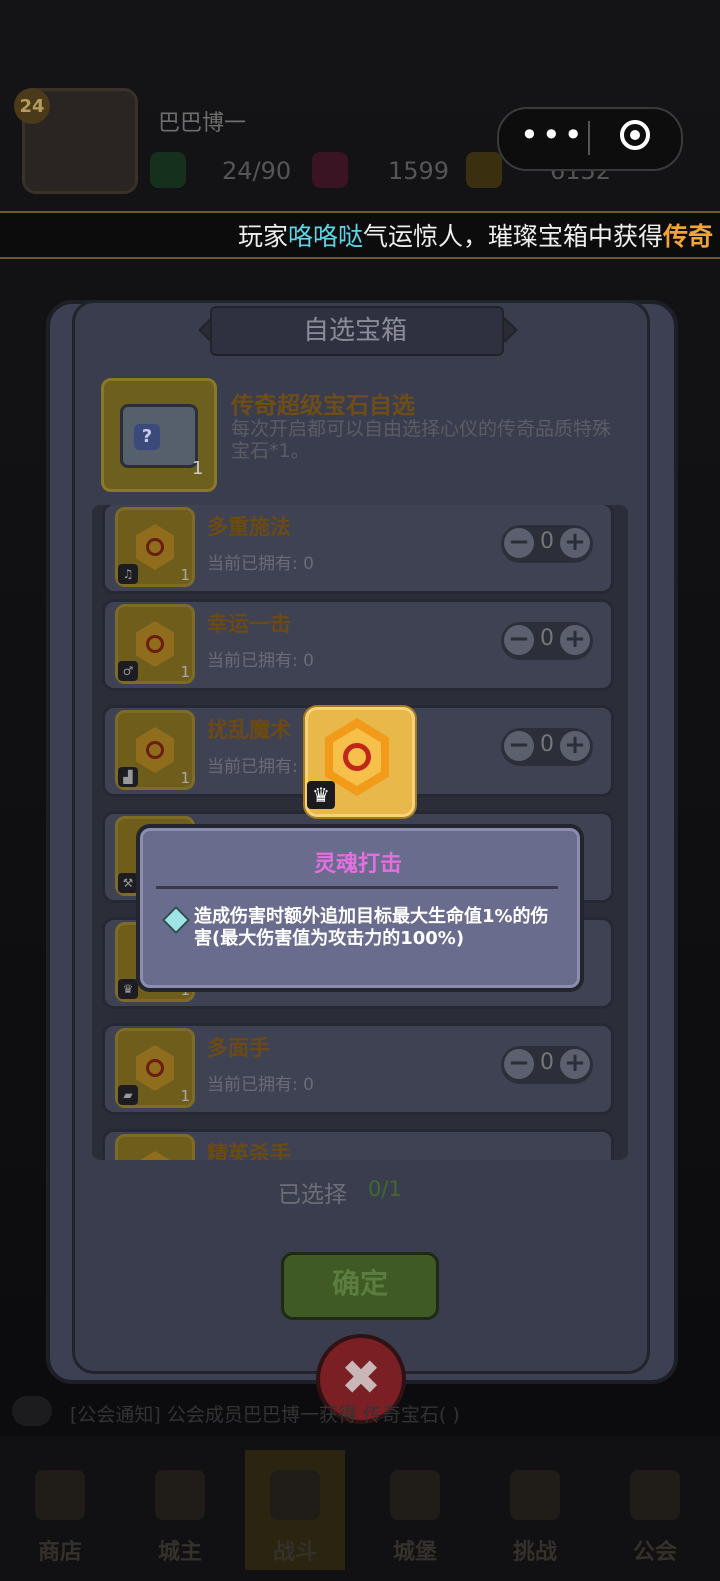  I want to click on gem-item: 精英杀手, so click(358, 1144).